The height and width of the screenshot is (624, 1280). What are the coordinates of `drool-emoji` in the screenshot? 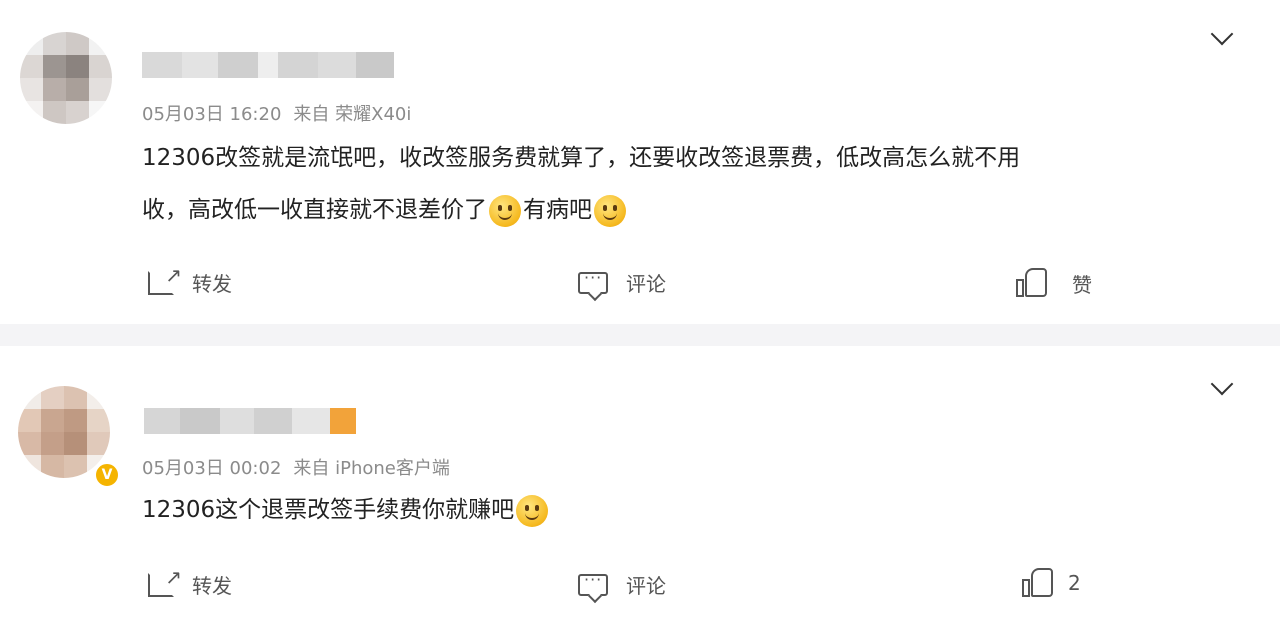 It's located at (532, 510).